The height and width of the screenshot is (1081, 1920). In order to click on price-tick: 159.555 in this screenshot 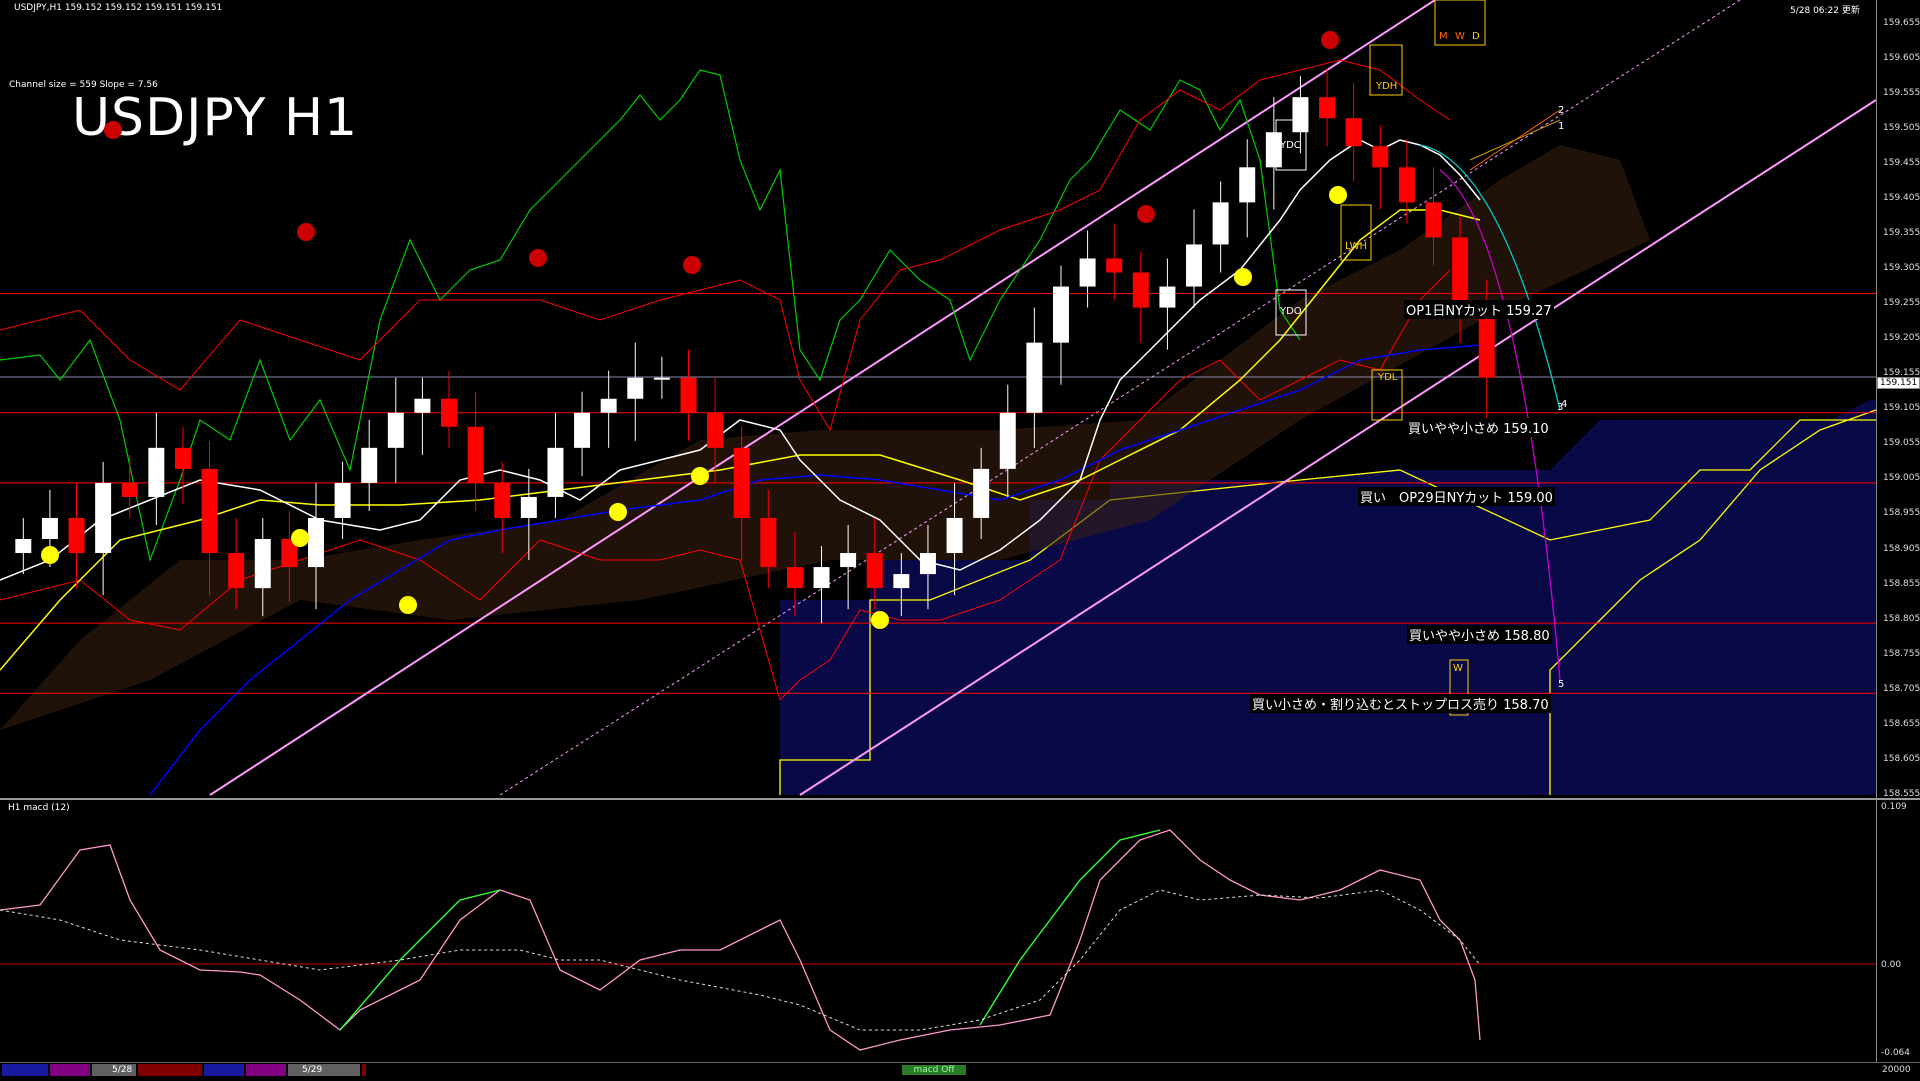, I will do `click(1901, 92)`.